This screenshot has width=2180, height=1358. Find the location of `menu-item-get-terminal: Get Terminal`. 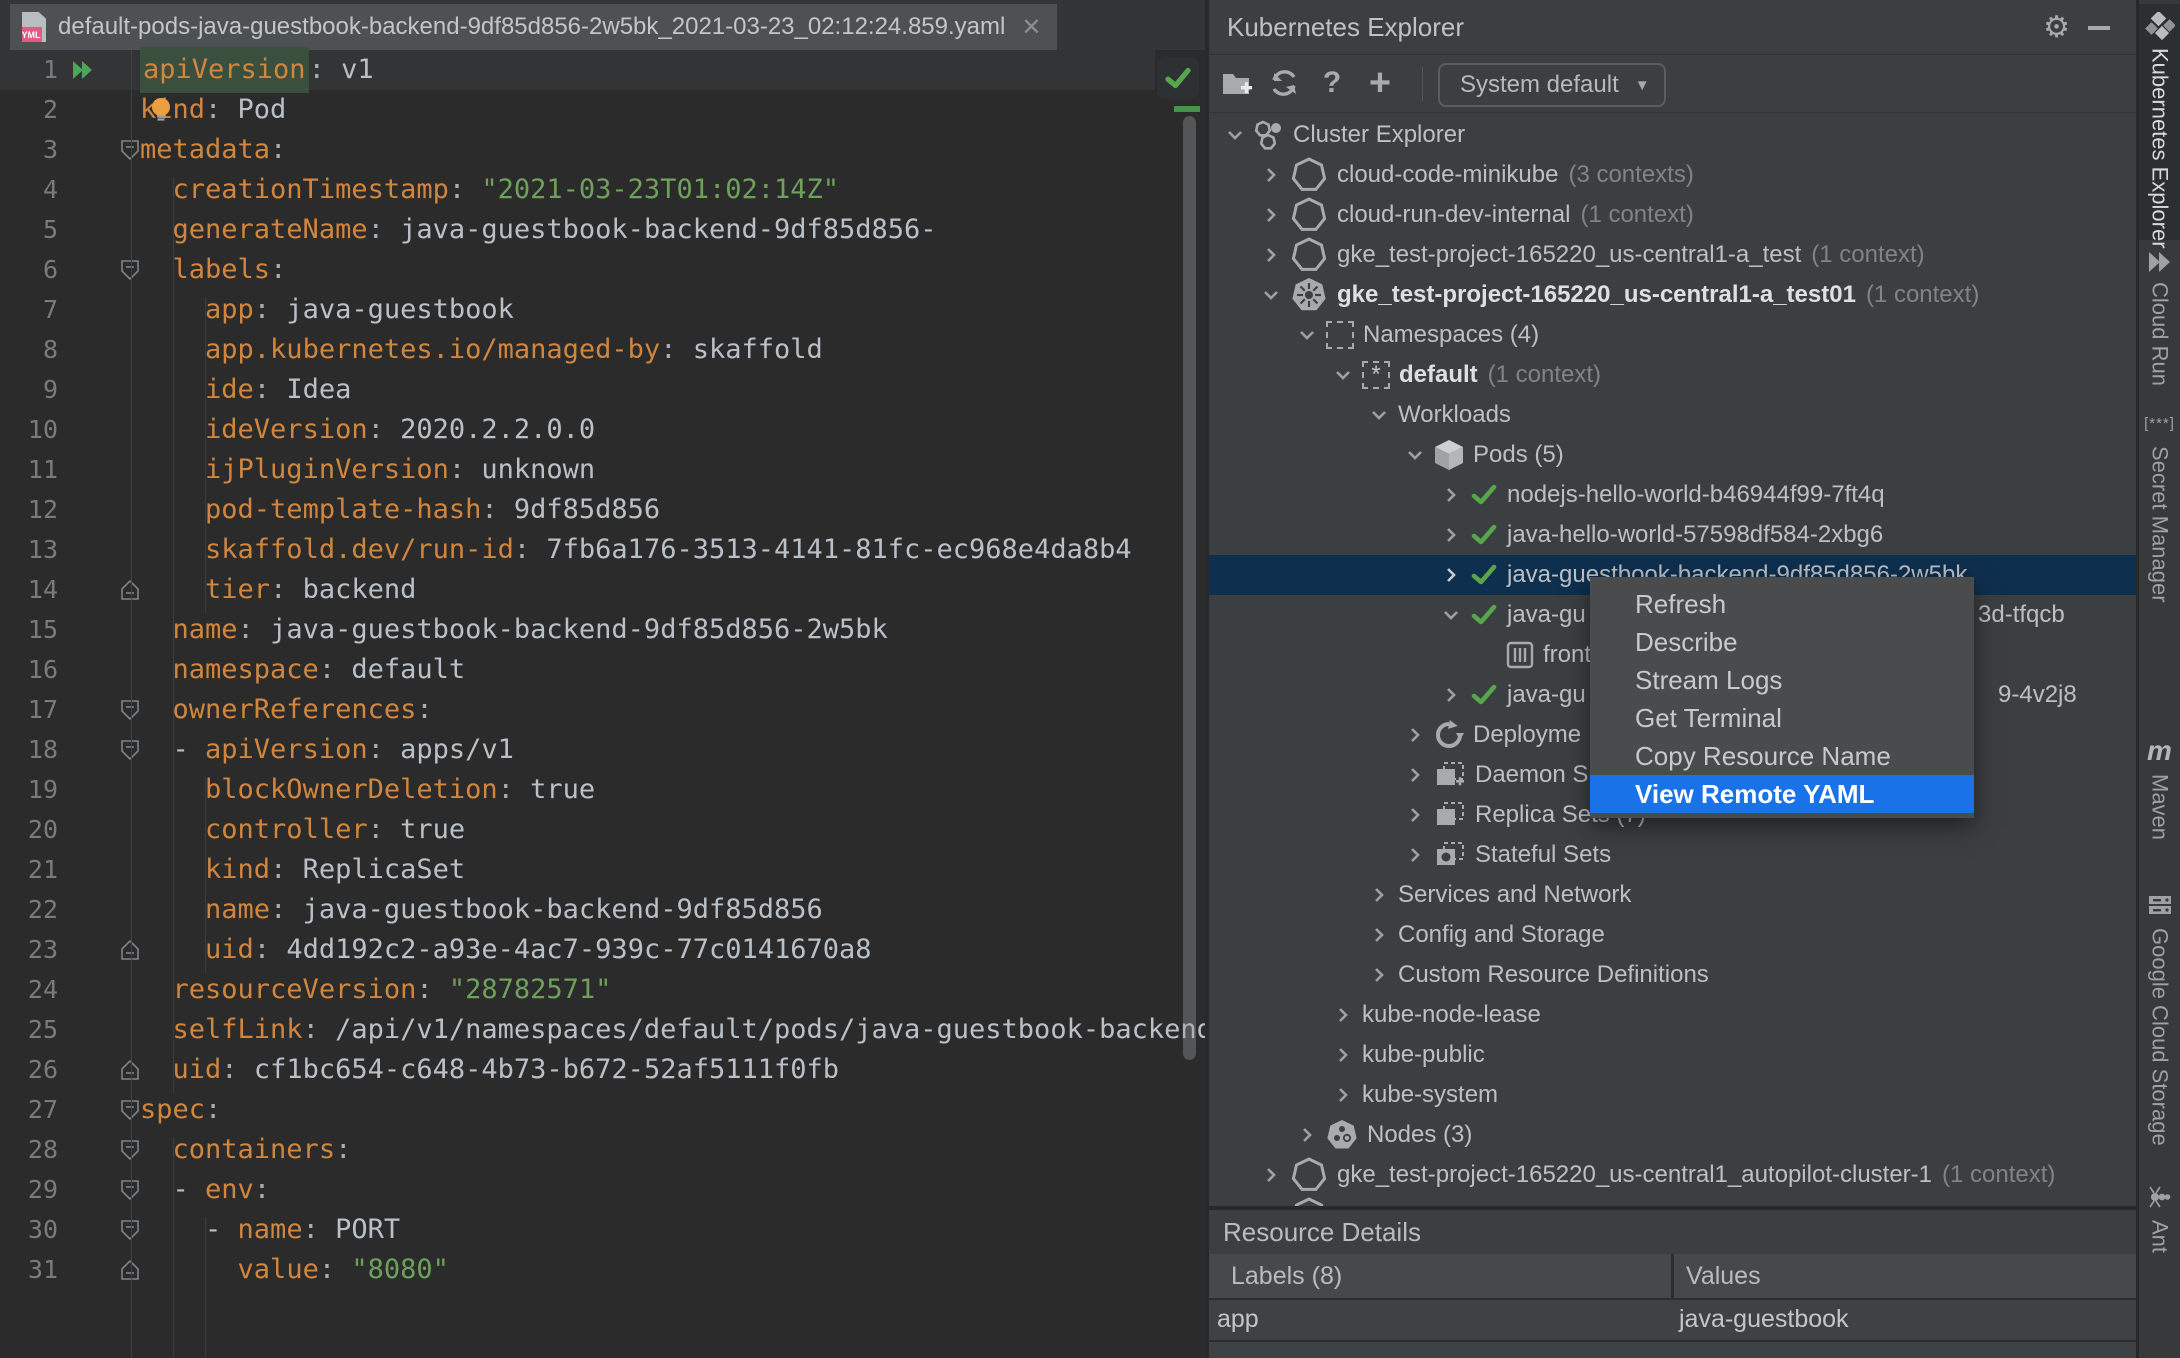

menu-item-get-terminal: Get Terminal is located at coordinates (1782, 718).